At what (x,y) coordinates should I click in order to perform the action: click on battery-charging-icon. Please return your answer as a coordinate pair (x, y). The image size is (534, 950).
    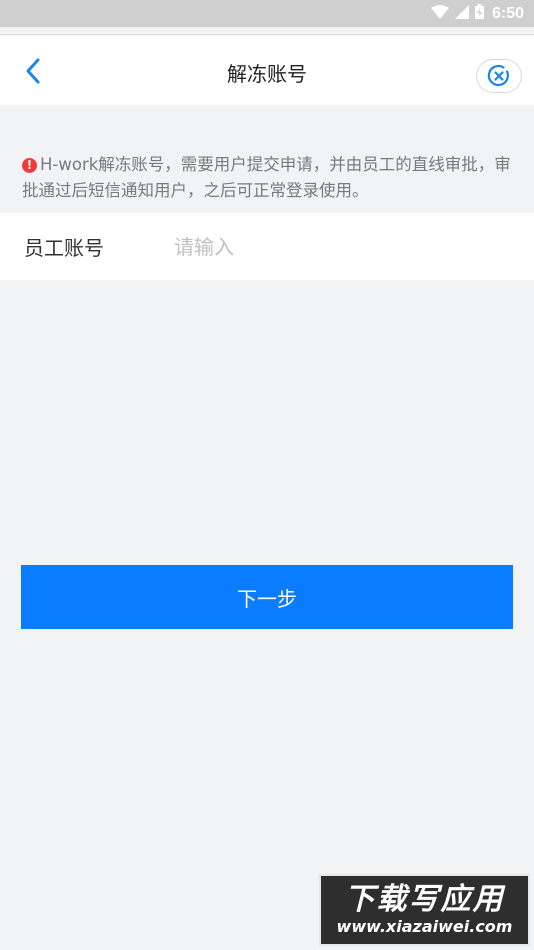
    Looking at the image, I should click on (479, 13).